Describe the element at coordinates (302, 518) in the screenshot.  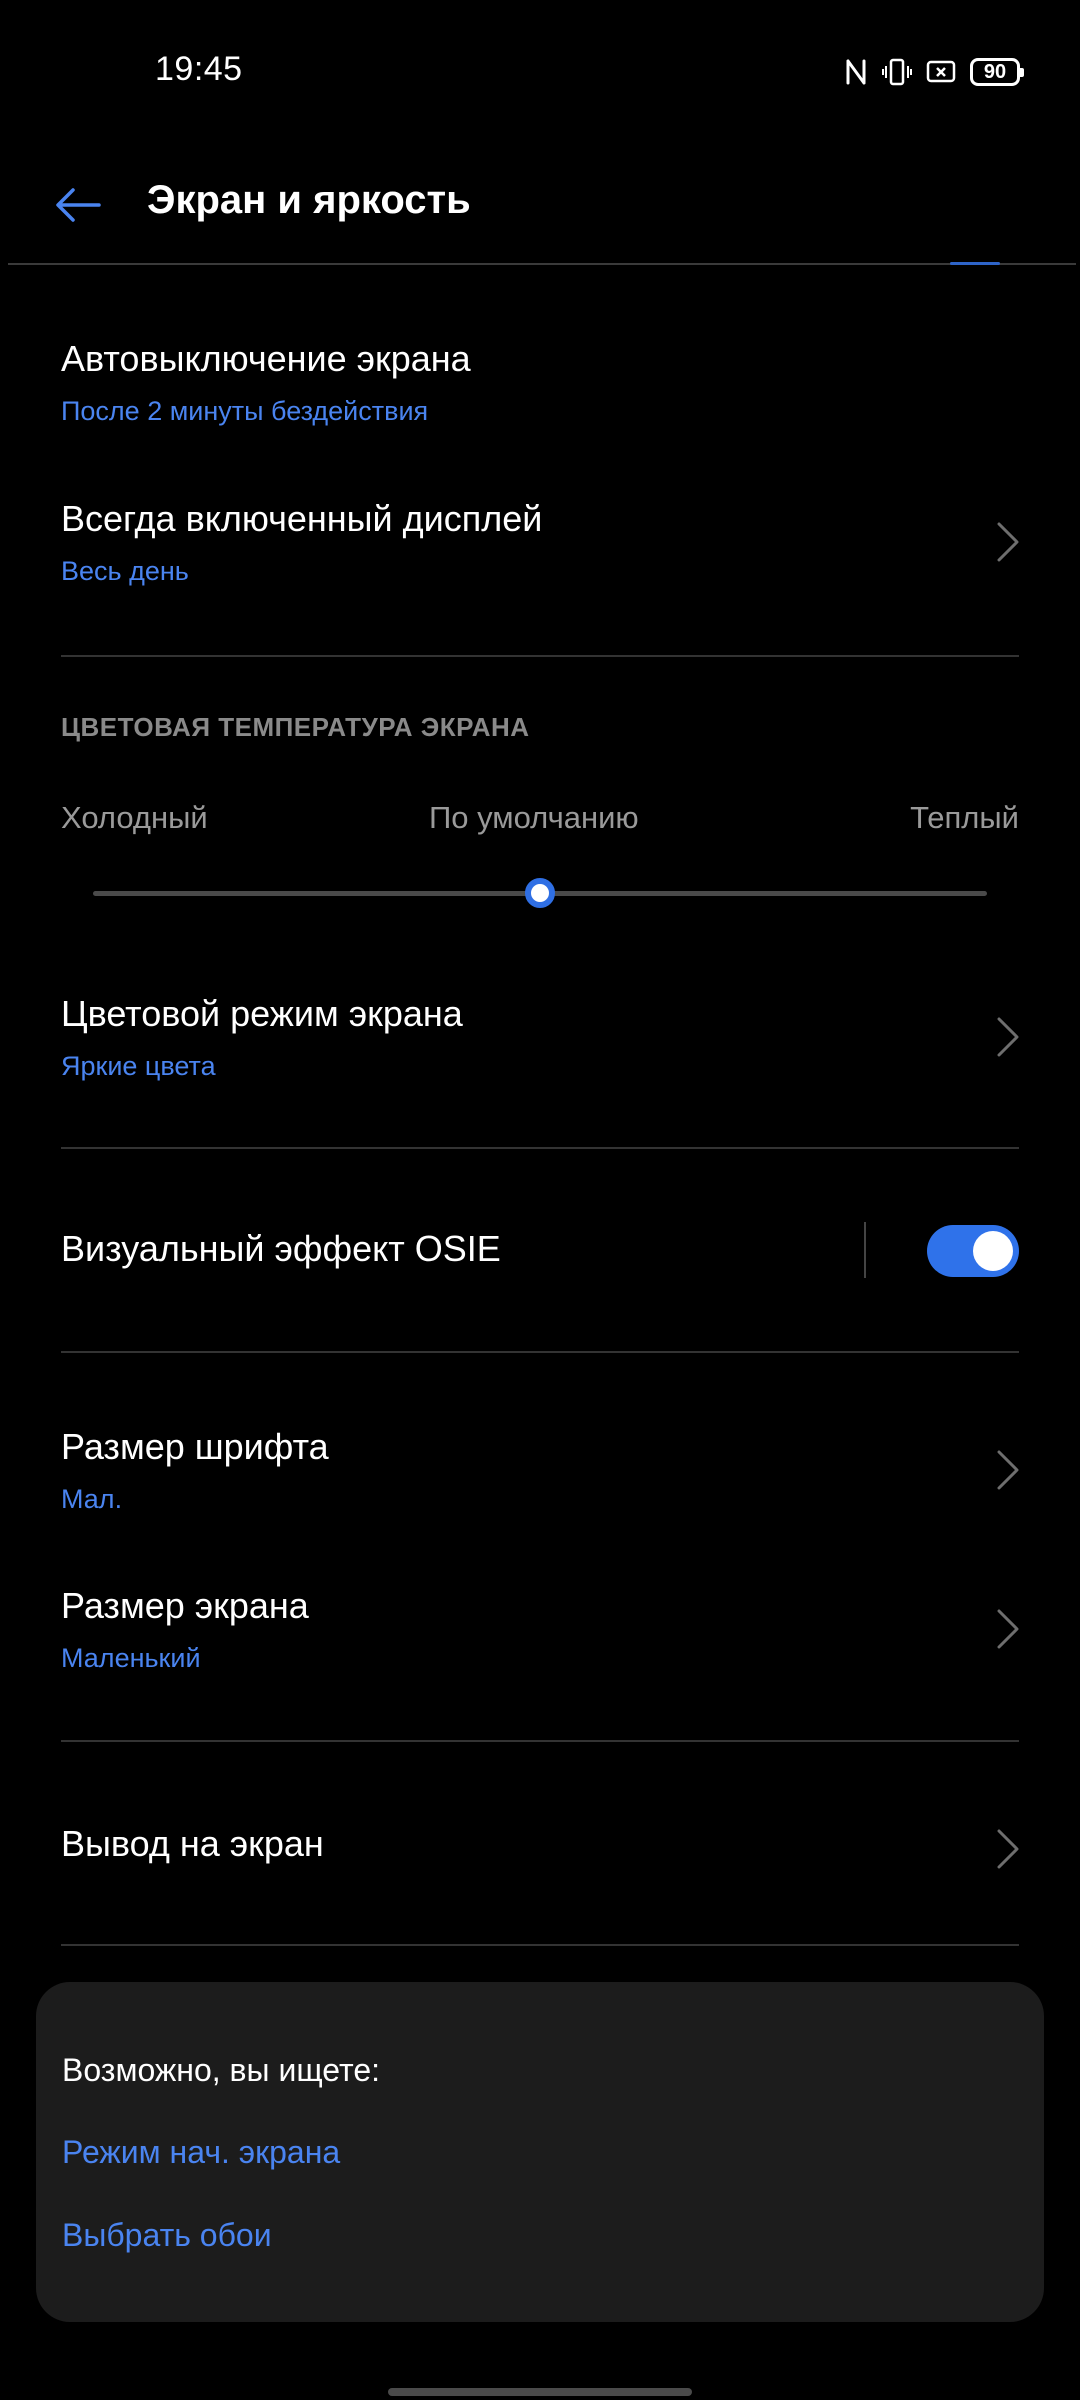
I see `setting-title: Всегда включенный дисплей` at that location.